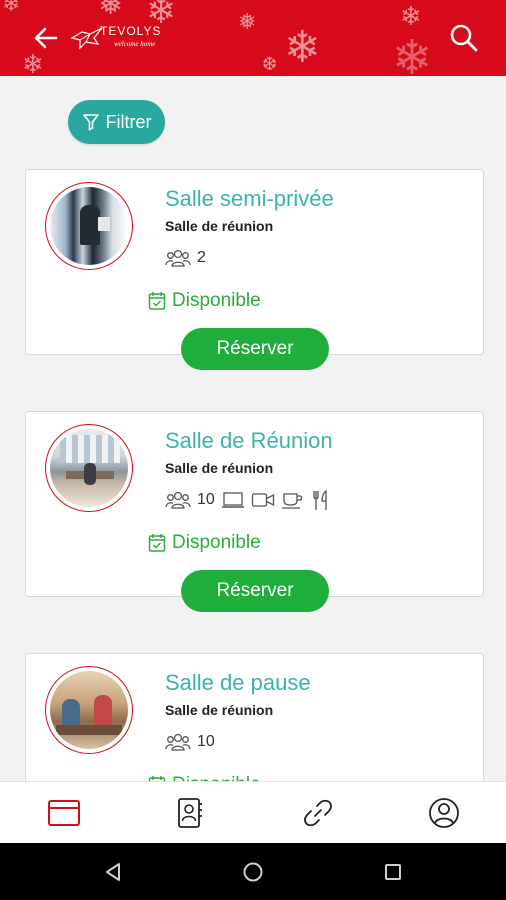 The height and width of the screenshot is (900, 506). I want to click on nav-profile, so click(444, 813).